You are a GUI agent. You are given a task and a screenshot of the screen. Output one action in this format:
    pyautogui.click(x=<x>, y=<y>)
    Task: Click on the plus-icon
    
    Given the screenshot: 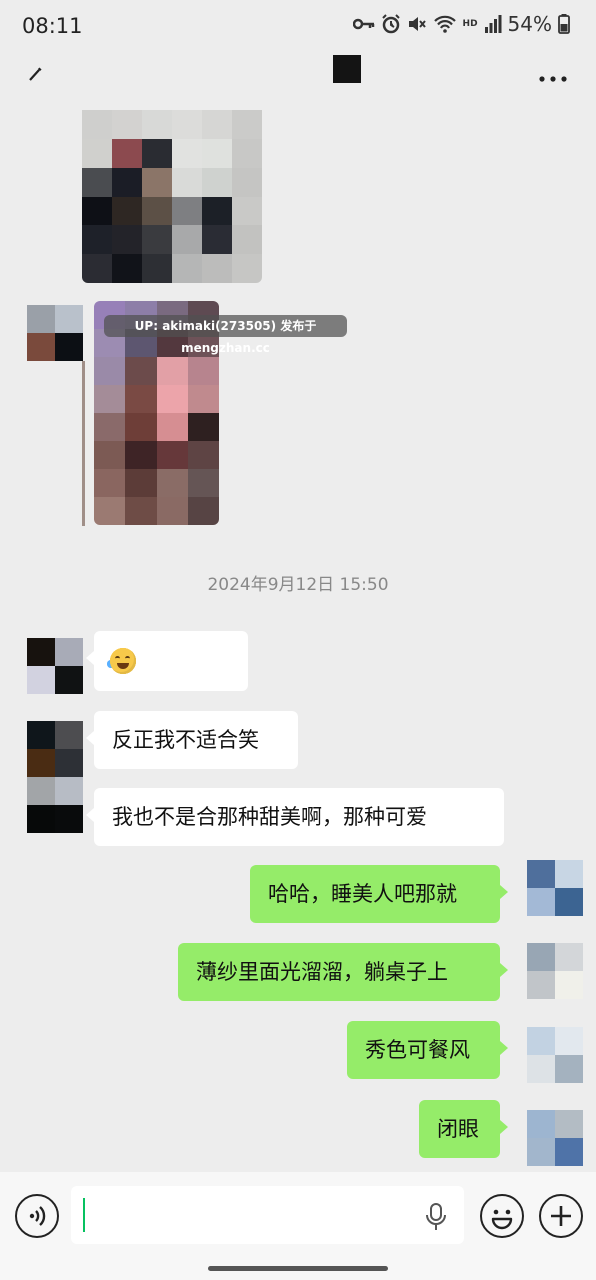 What is the action you would take?
    pyautogui.click(x=561, y=1216)
    